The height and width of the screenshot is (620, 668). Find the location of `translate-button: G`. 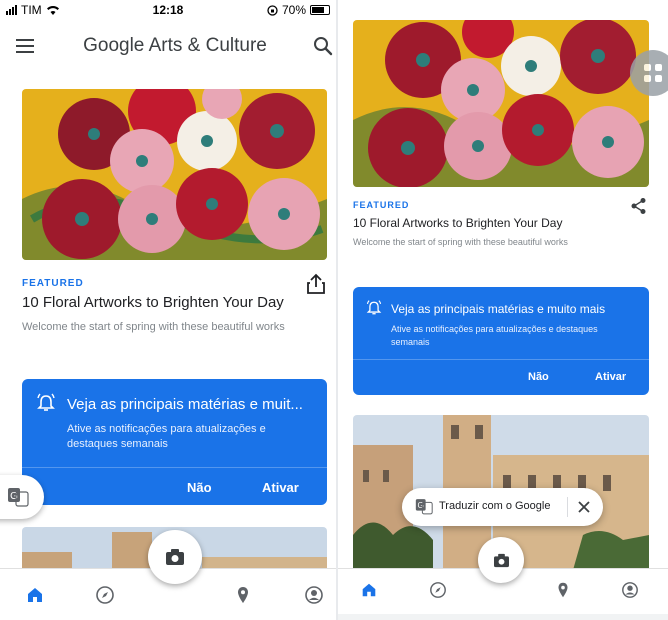

translate-button: G is located at coordinates (22, 497).